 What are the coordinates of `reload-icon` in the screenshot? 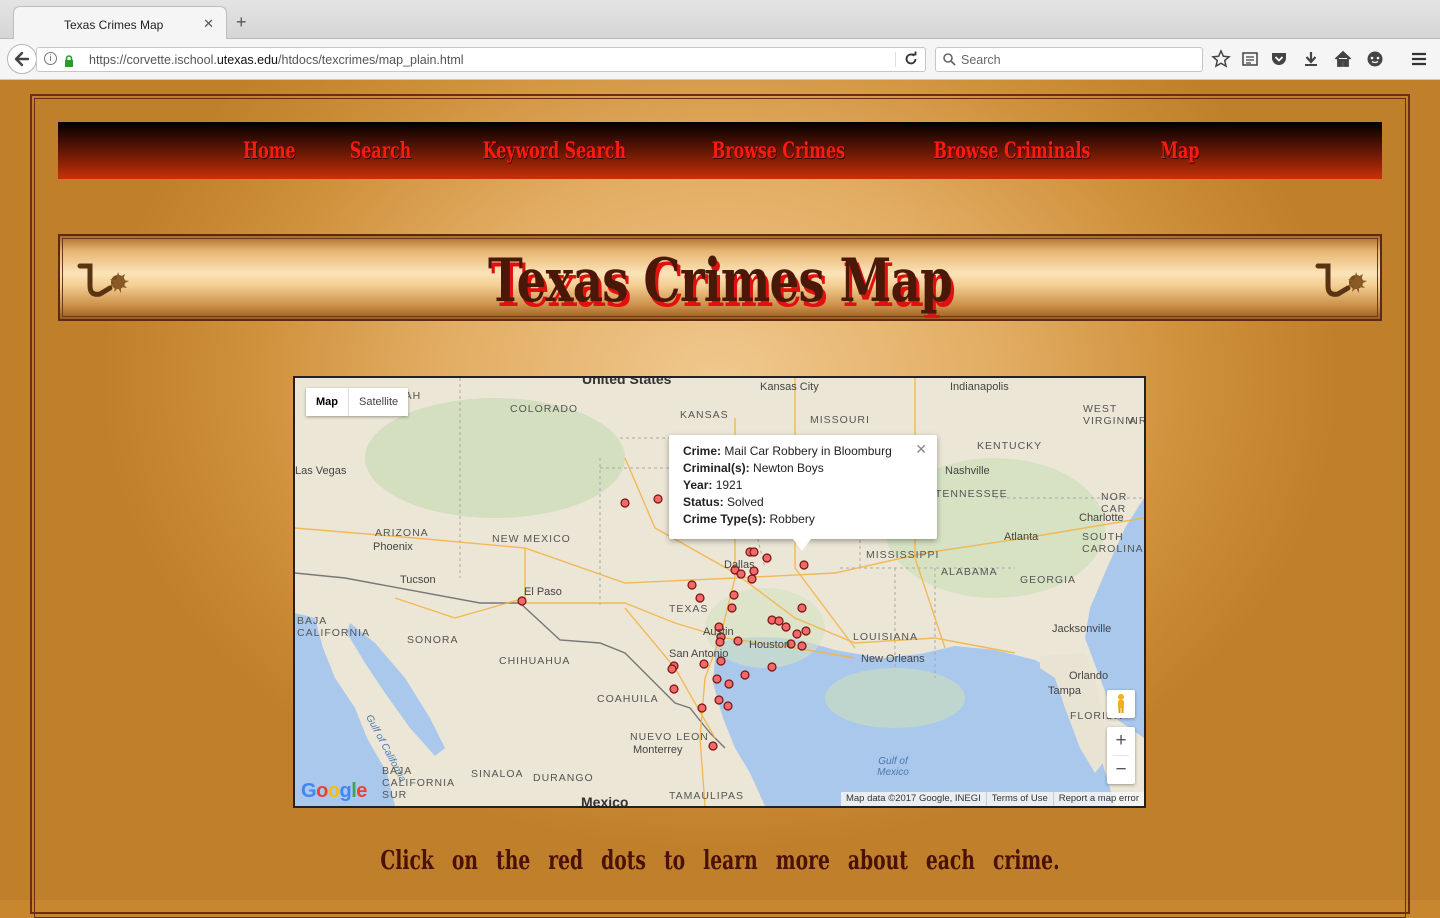 It's located at (911, 61).